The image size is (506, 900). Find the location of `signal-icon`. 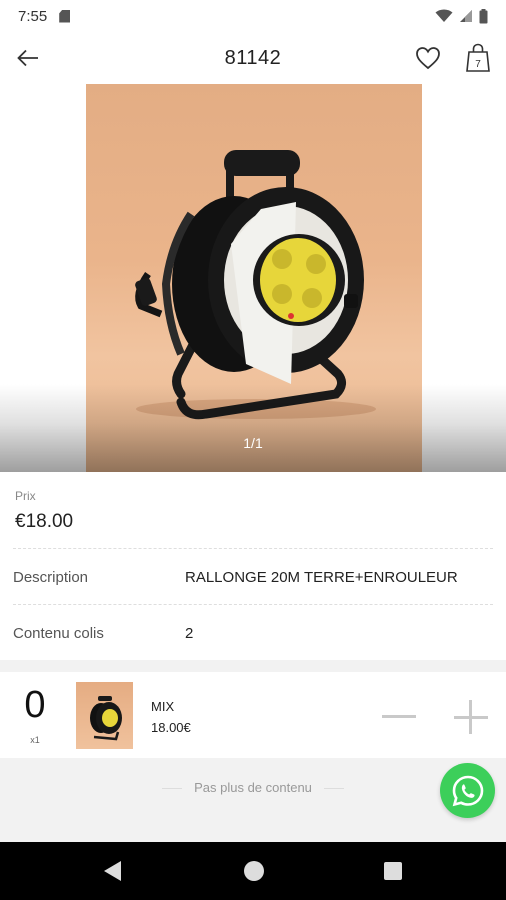

signal-icon is located at coordinates (466, 16).